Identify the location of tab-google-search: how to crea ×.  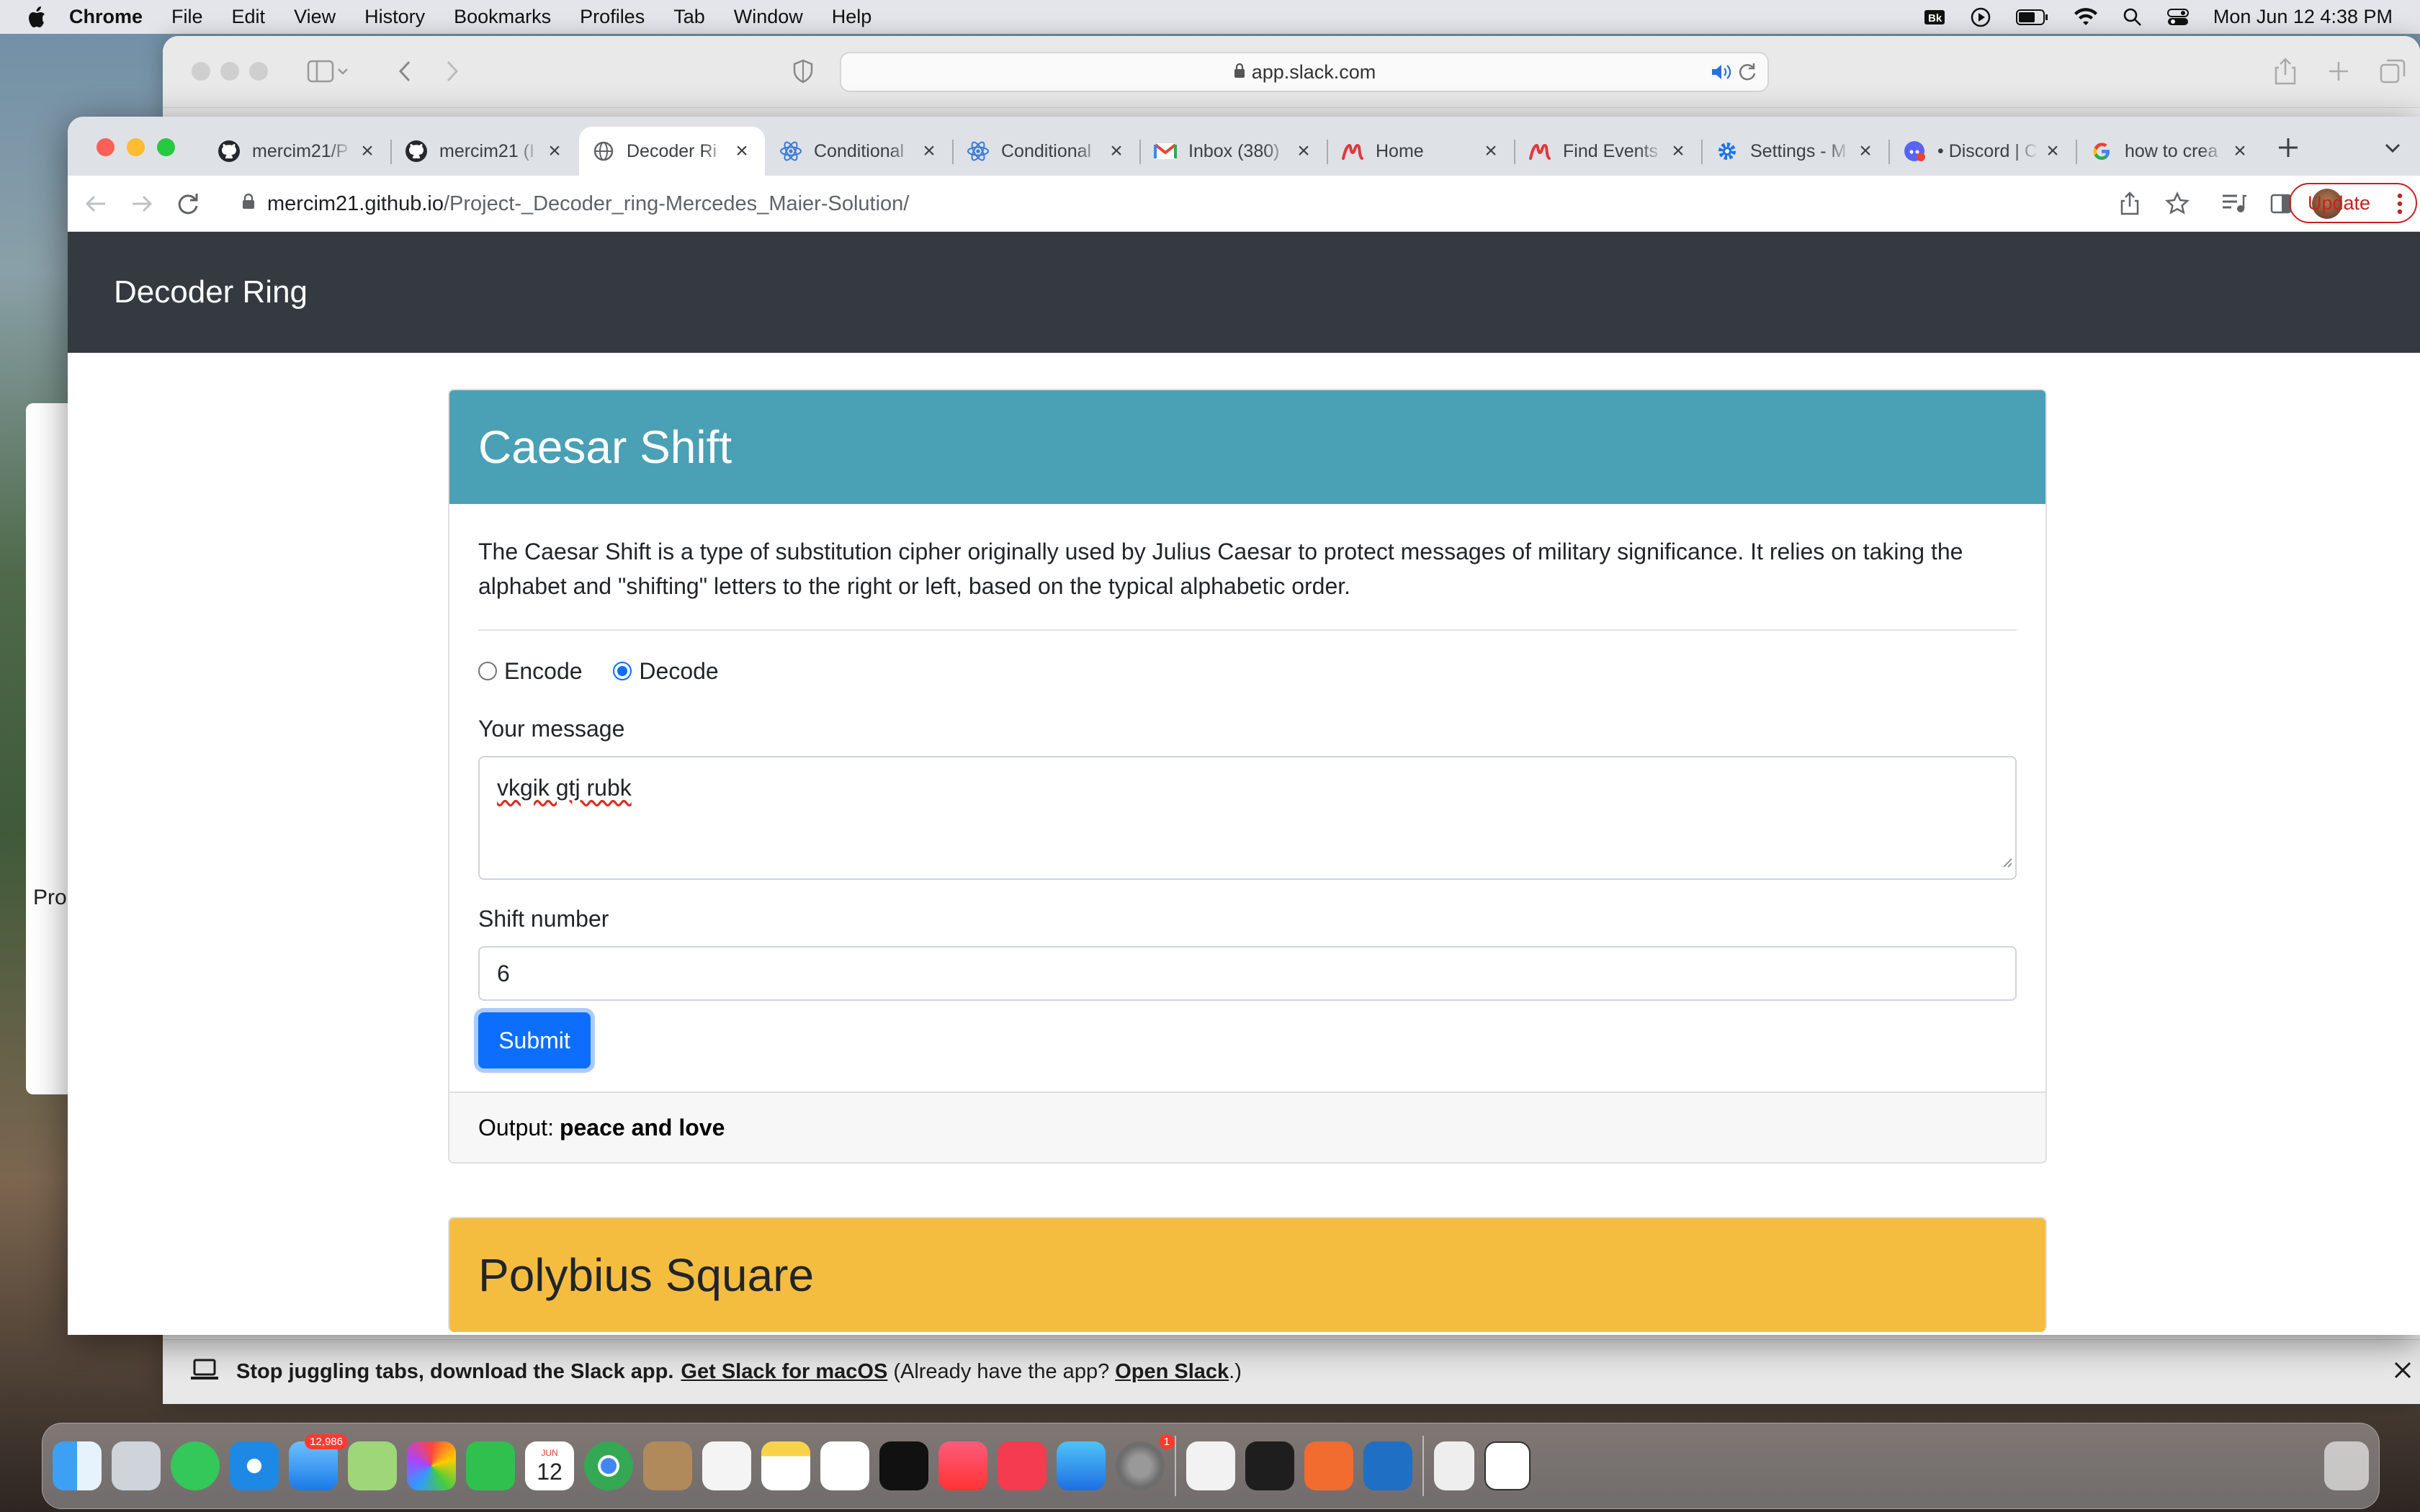
(2170, 151).